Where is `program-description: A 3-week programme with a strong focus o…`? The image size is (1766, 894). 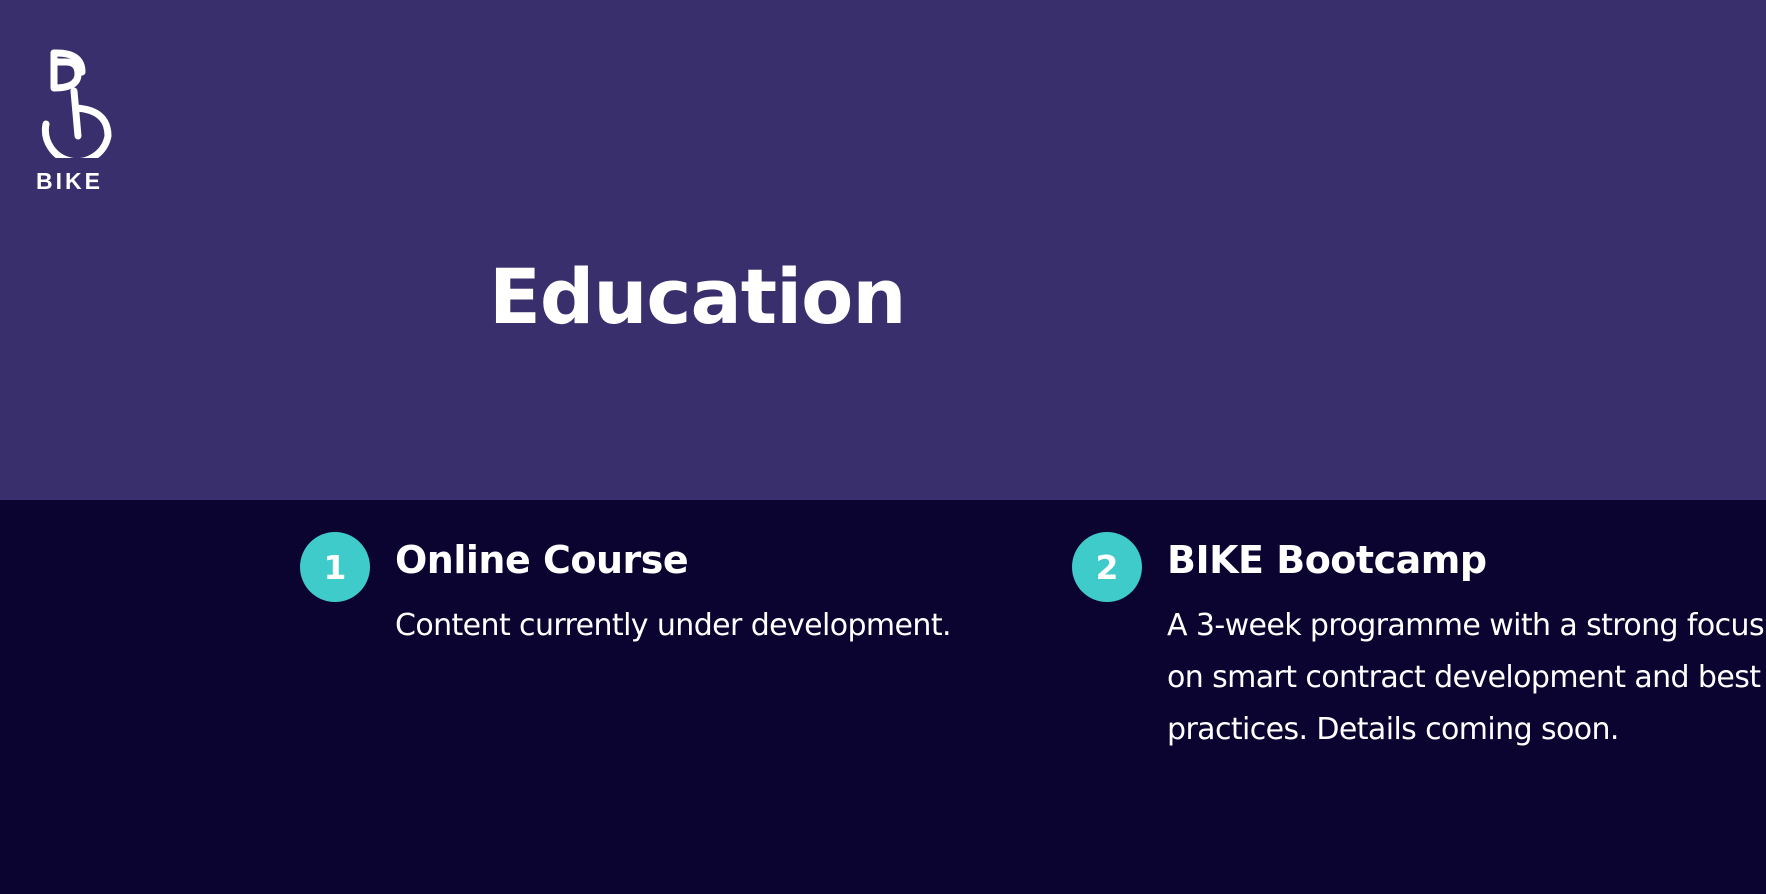 program-description: A 3-week programme with a strong focus o… is located at coordinates (1466, 677).